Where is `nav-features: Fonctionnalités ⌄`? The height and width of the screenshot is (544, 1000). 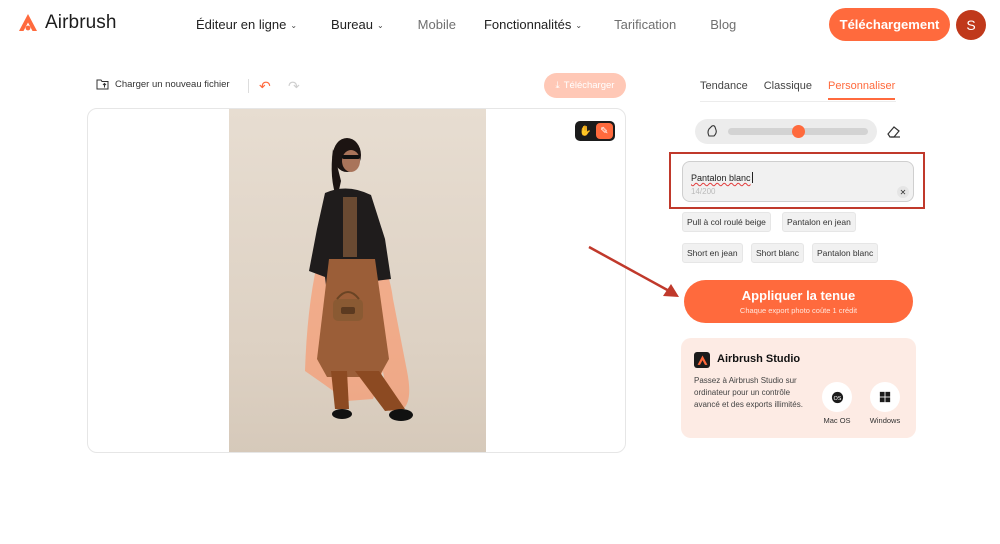 nav-features: Fonctionnalités ⌄ is located at coordinates (533, 24).